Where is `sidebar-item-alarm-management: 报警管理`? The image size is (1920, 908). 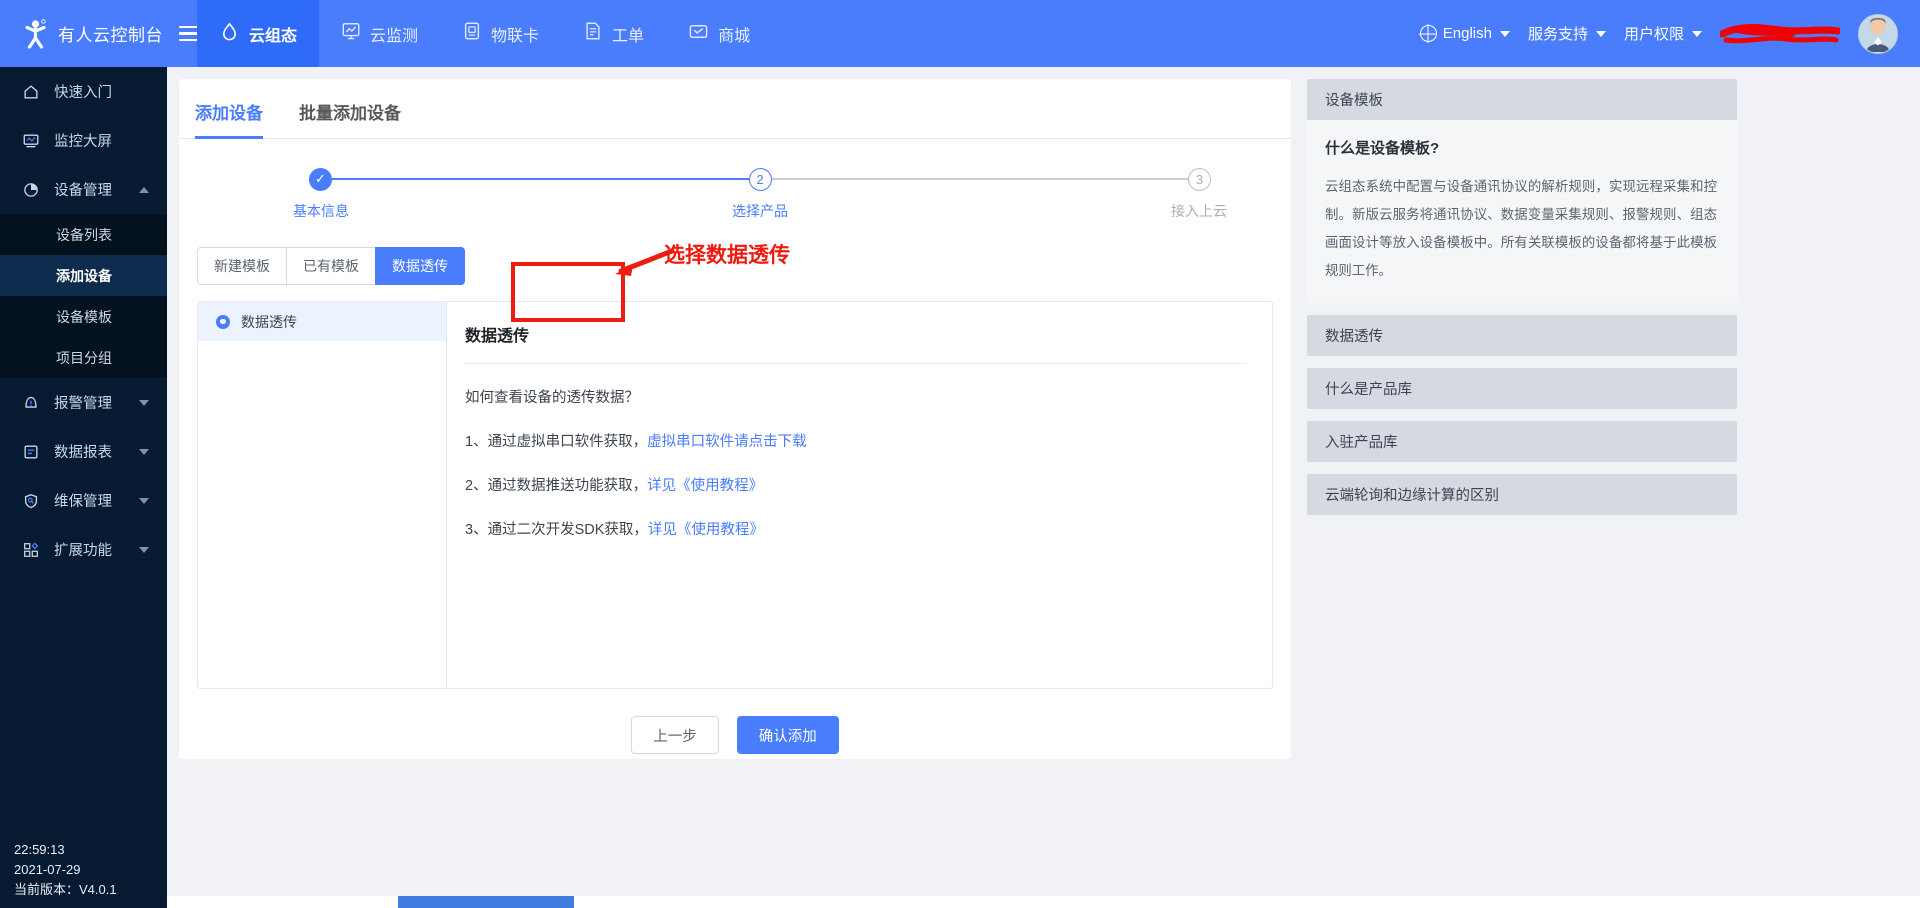
sidebar-item-alarm-management: 报警管理 is located at coordinates (83, 402).